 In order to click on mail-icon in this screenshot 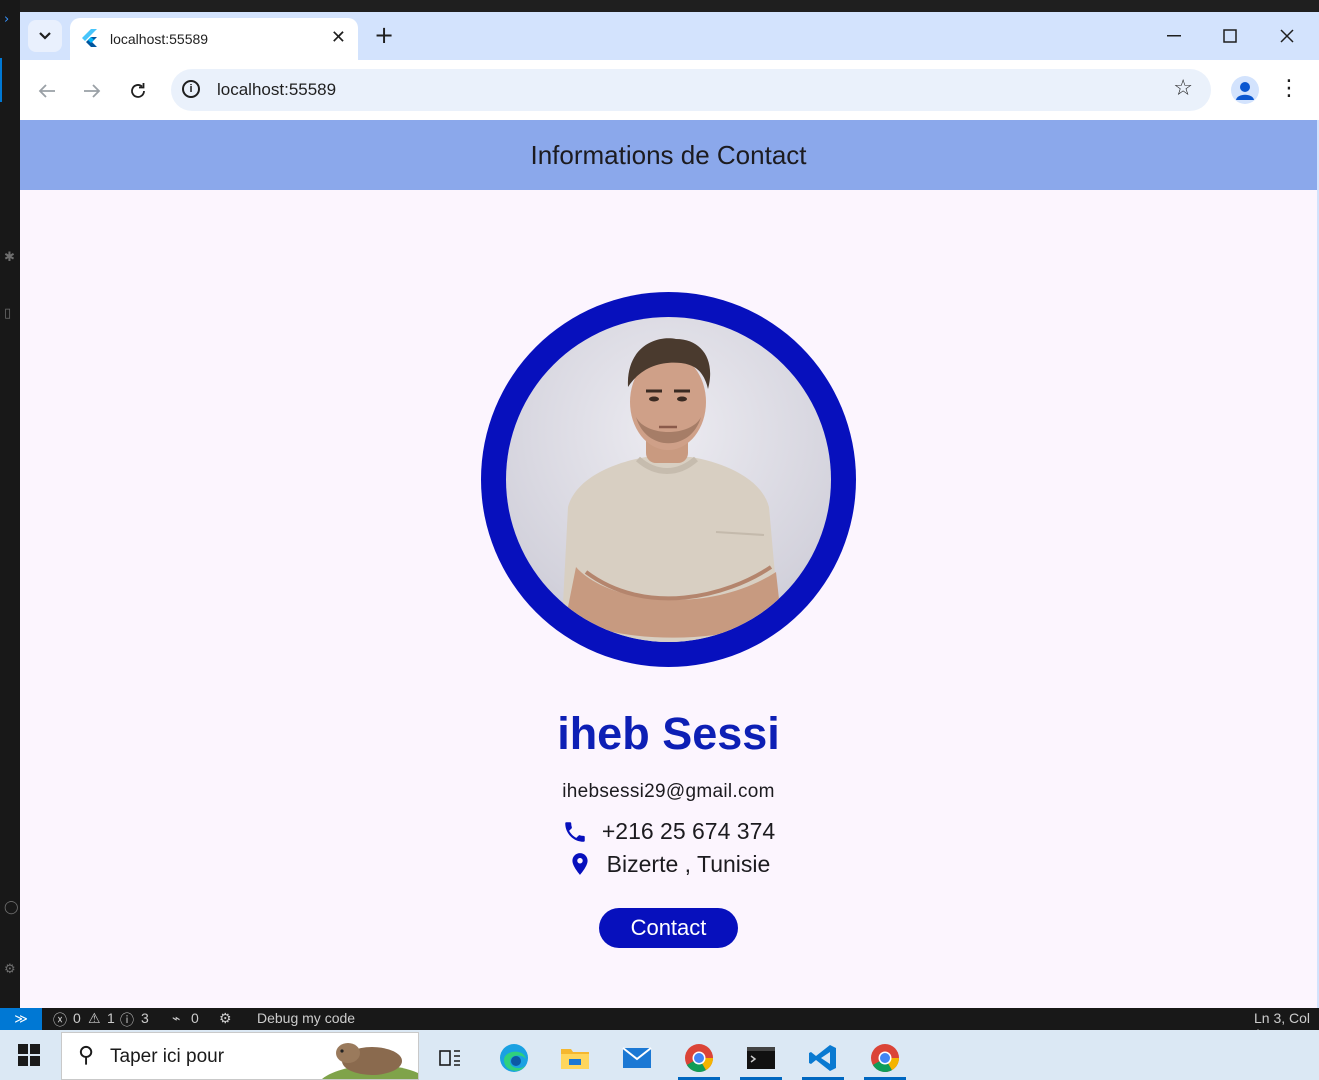, I will do `click(637, 1058)`.